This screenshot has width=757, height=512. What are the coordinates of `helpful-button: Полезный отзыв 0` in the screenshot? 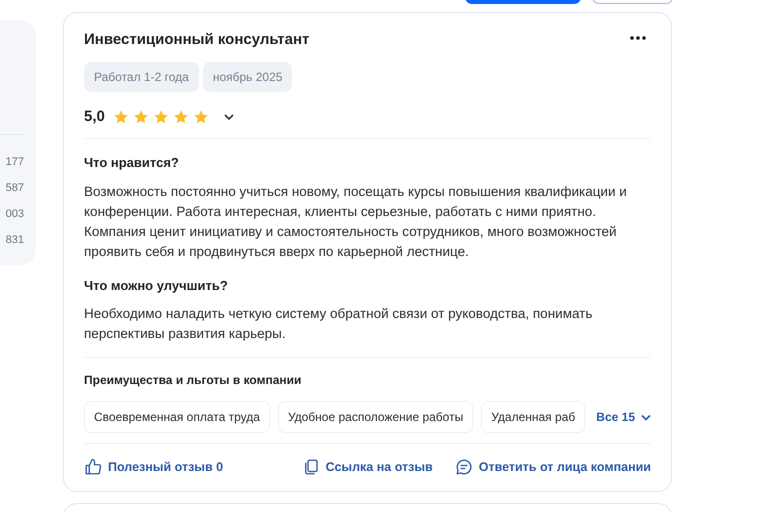 It's located at (154, 467).